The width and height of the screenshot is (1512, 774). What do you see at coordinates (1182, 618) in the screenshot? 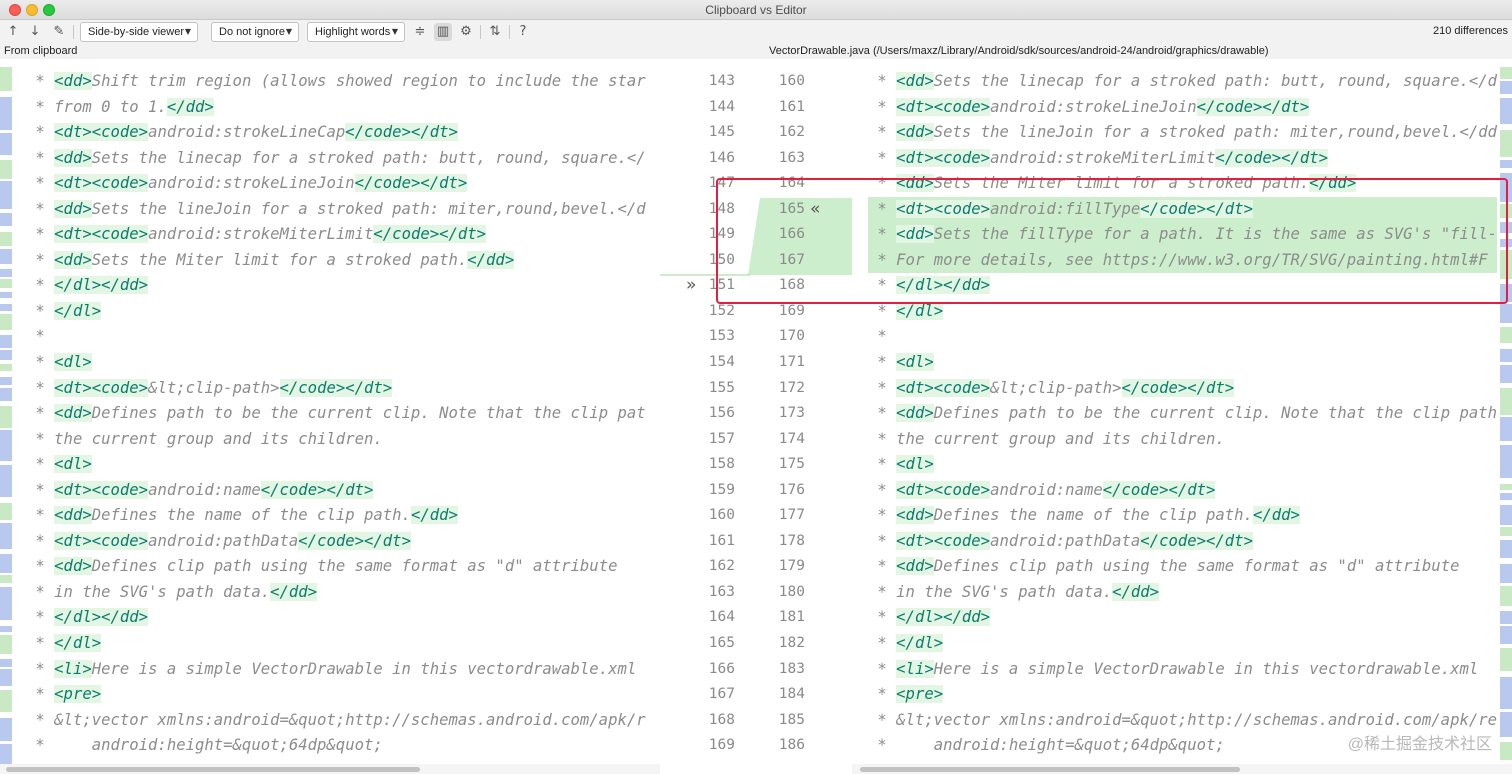
I see `right-code-line: * </dl></dd>` at bounding box center [1182, 618].